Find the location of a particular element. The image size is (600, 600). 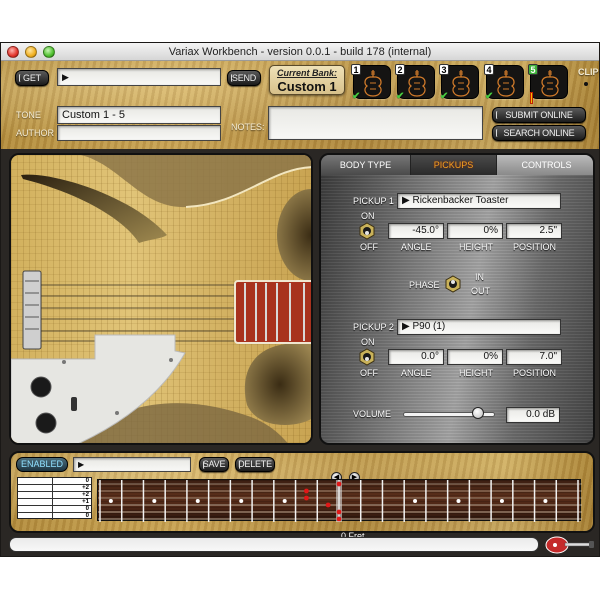

pickup1-position-field: 2.5" is located at coordinates (534, 231).